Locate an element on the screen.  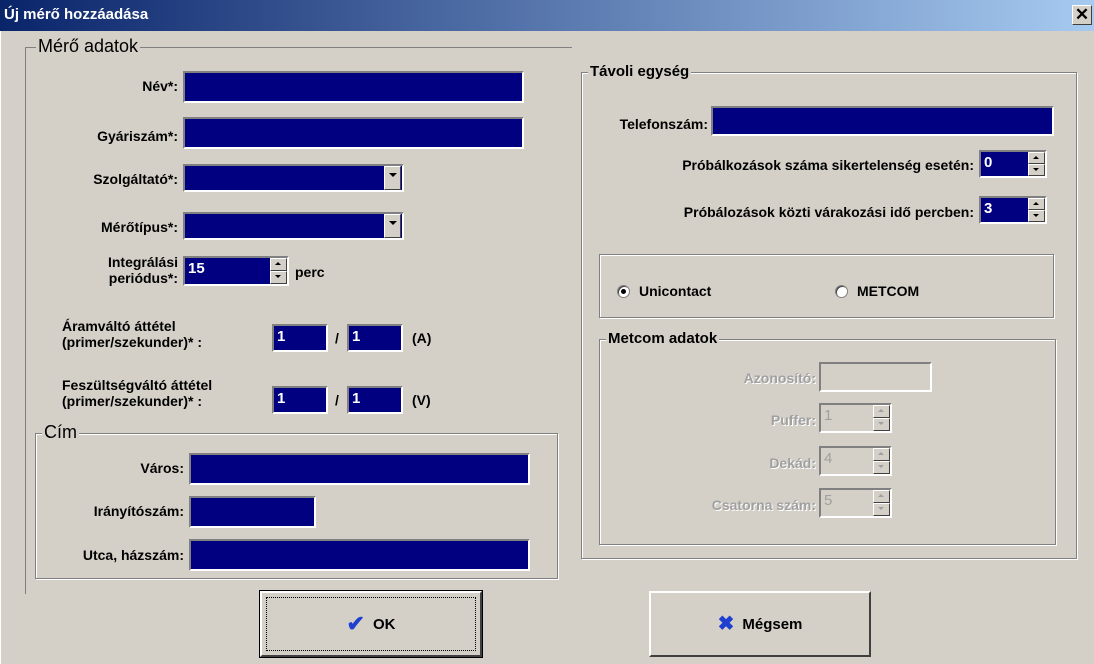
zip-field is located at coordinates (252, 512).